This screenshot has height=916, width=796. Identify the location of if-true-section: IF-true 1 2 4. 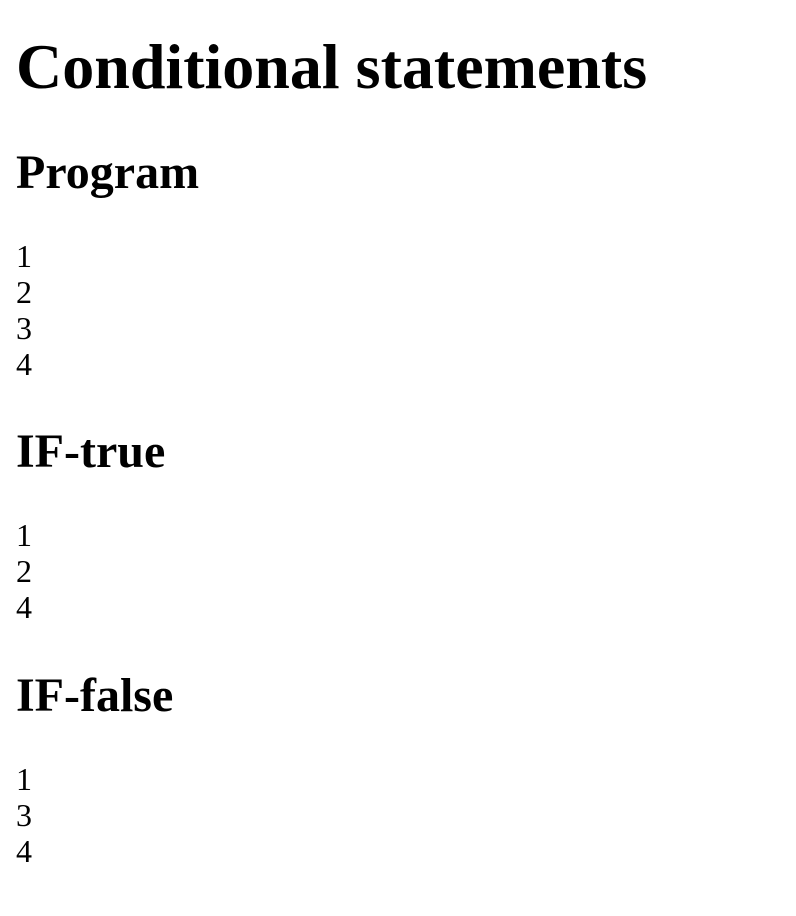
(90, 524).